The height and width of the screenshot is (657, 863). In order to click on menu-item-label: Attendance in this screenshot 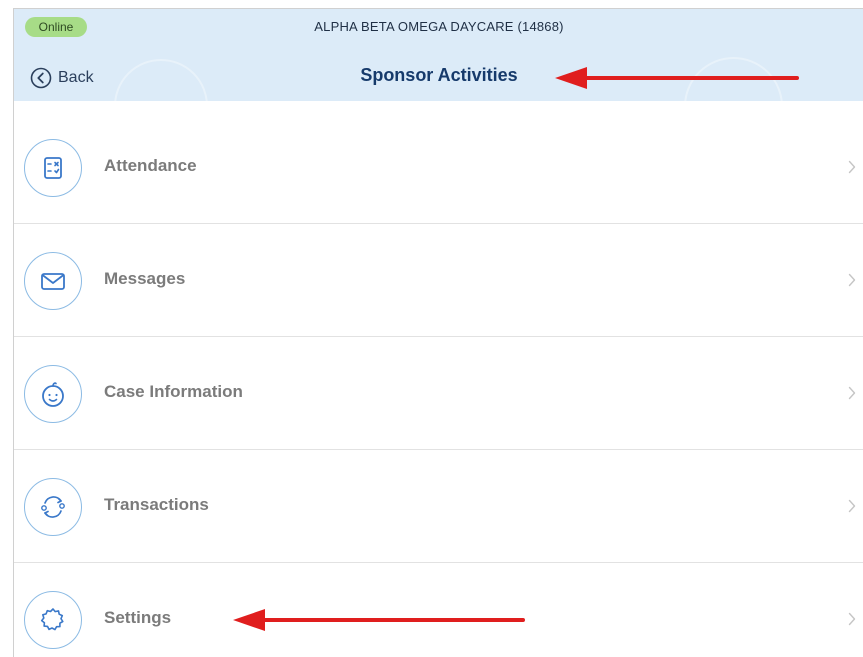, I will do `click(150, 165)`.